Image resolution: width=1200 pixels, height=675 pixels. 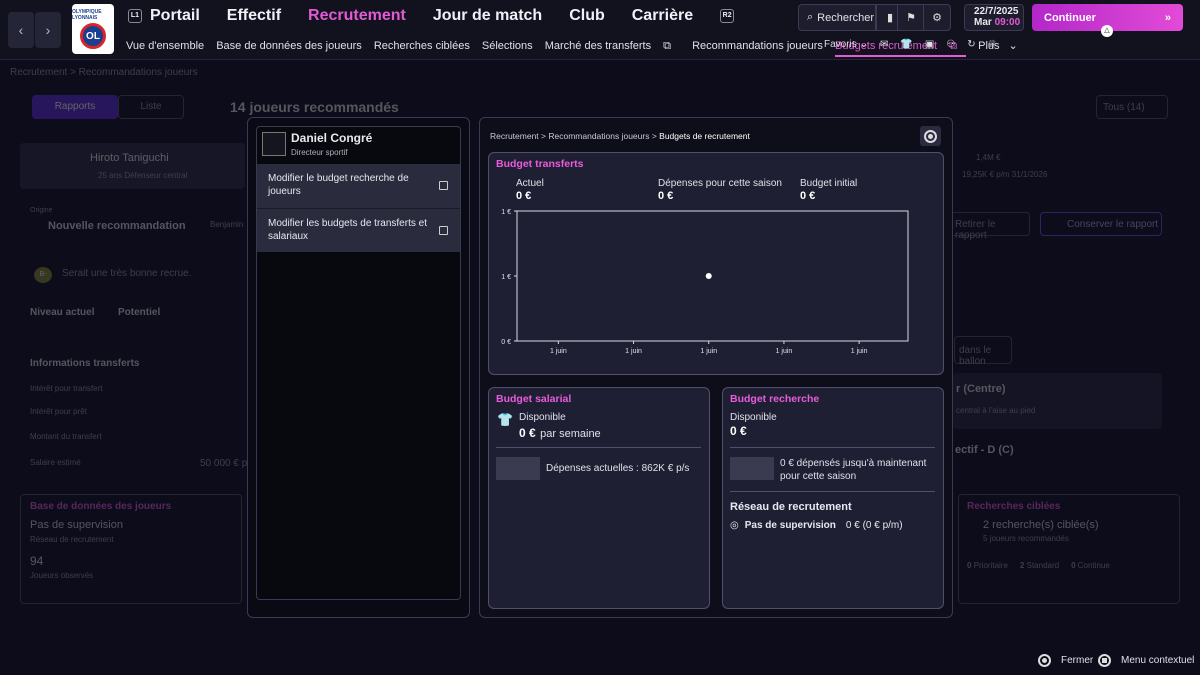 I want to click on game-date: 22/7/2025 Mar 09:00, so click(x=994, y=17).